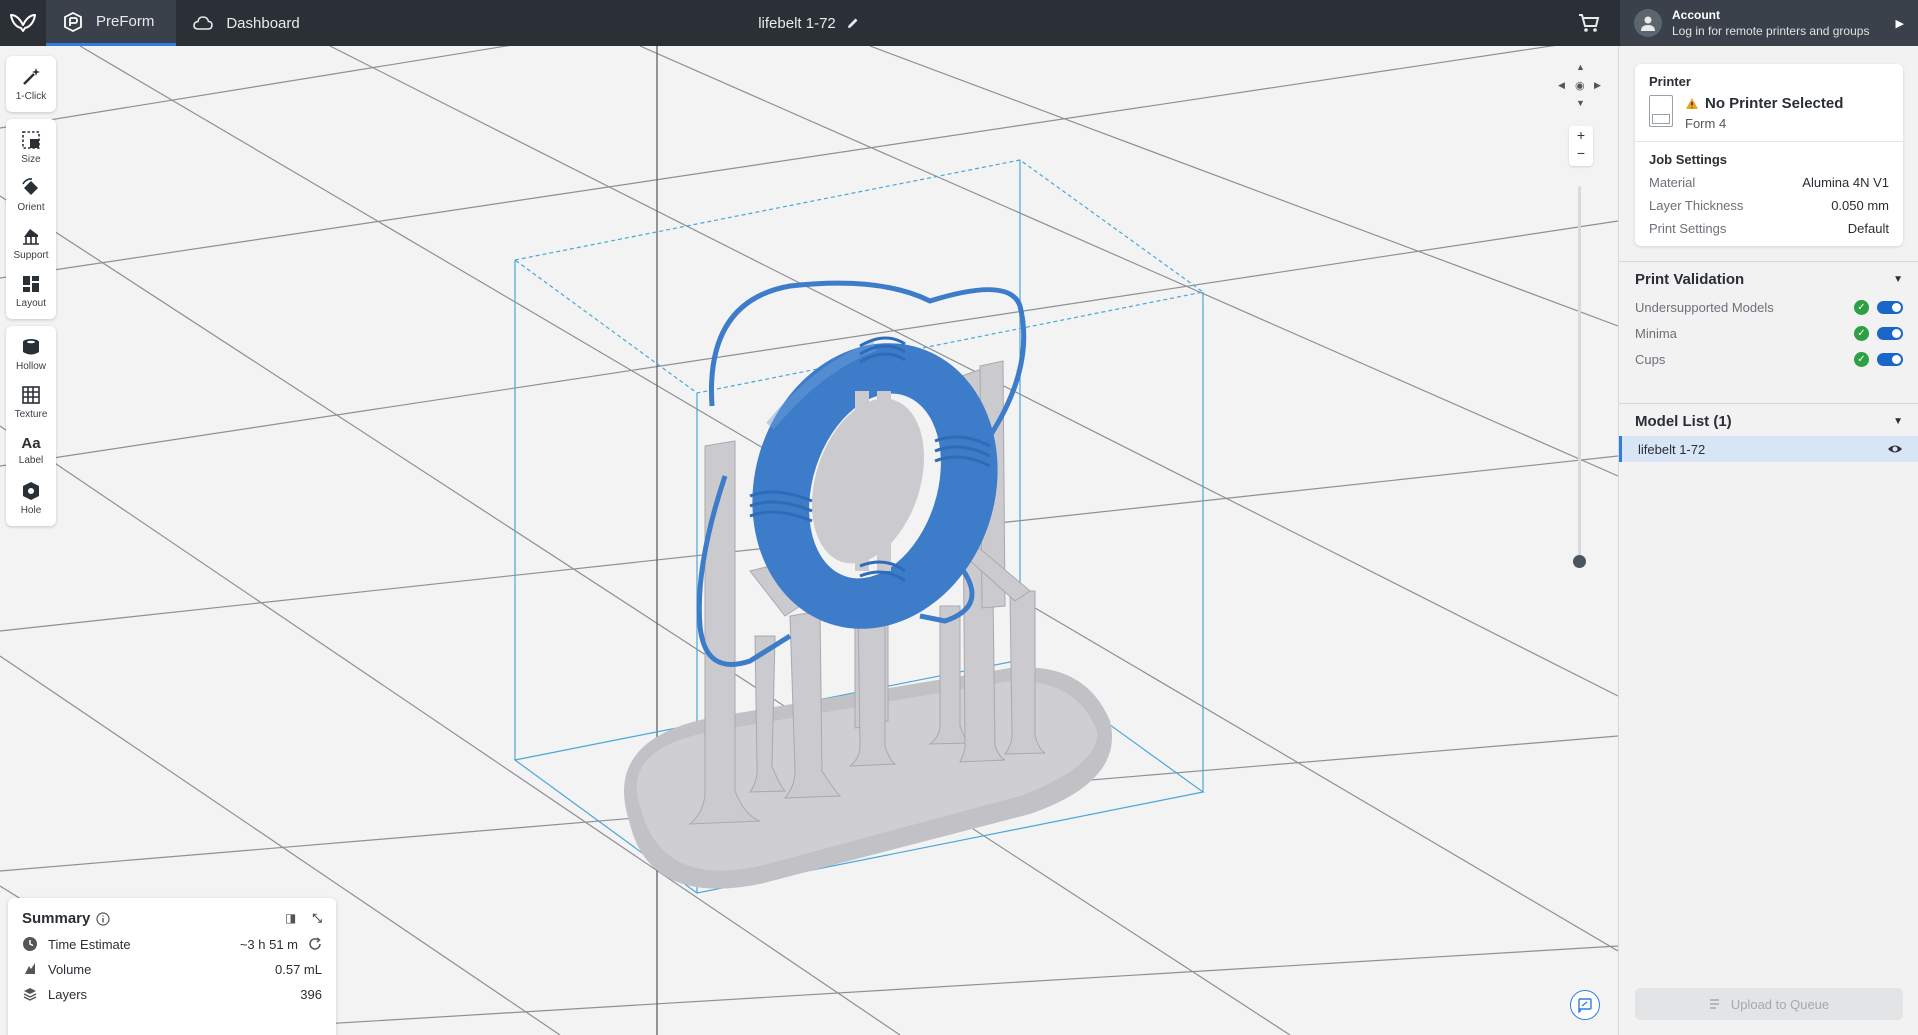 The height and width of the screenshot is (1035, 1918). I want to click on tool-label: Orient, so click(31, 207).